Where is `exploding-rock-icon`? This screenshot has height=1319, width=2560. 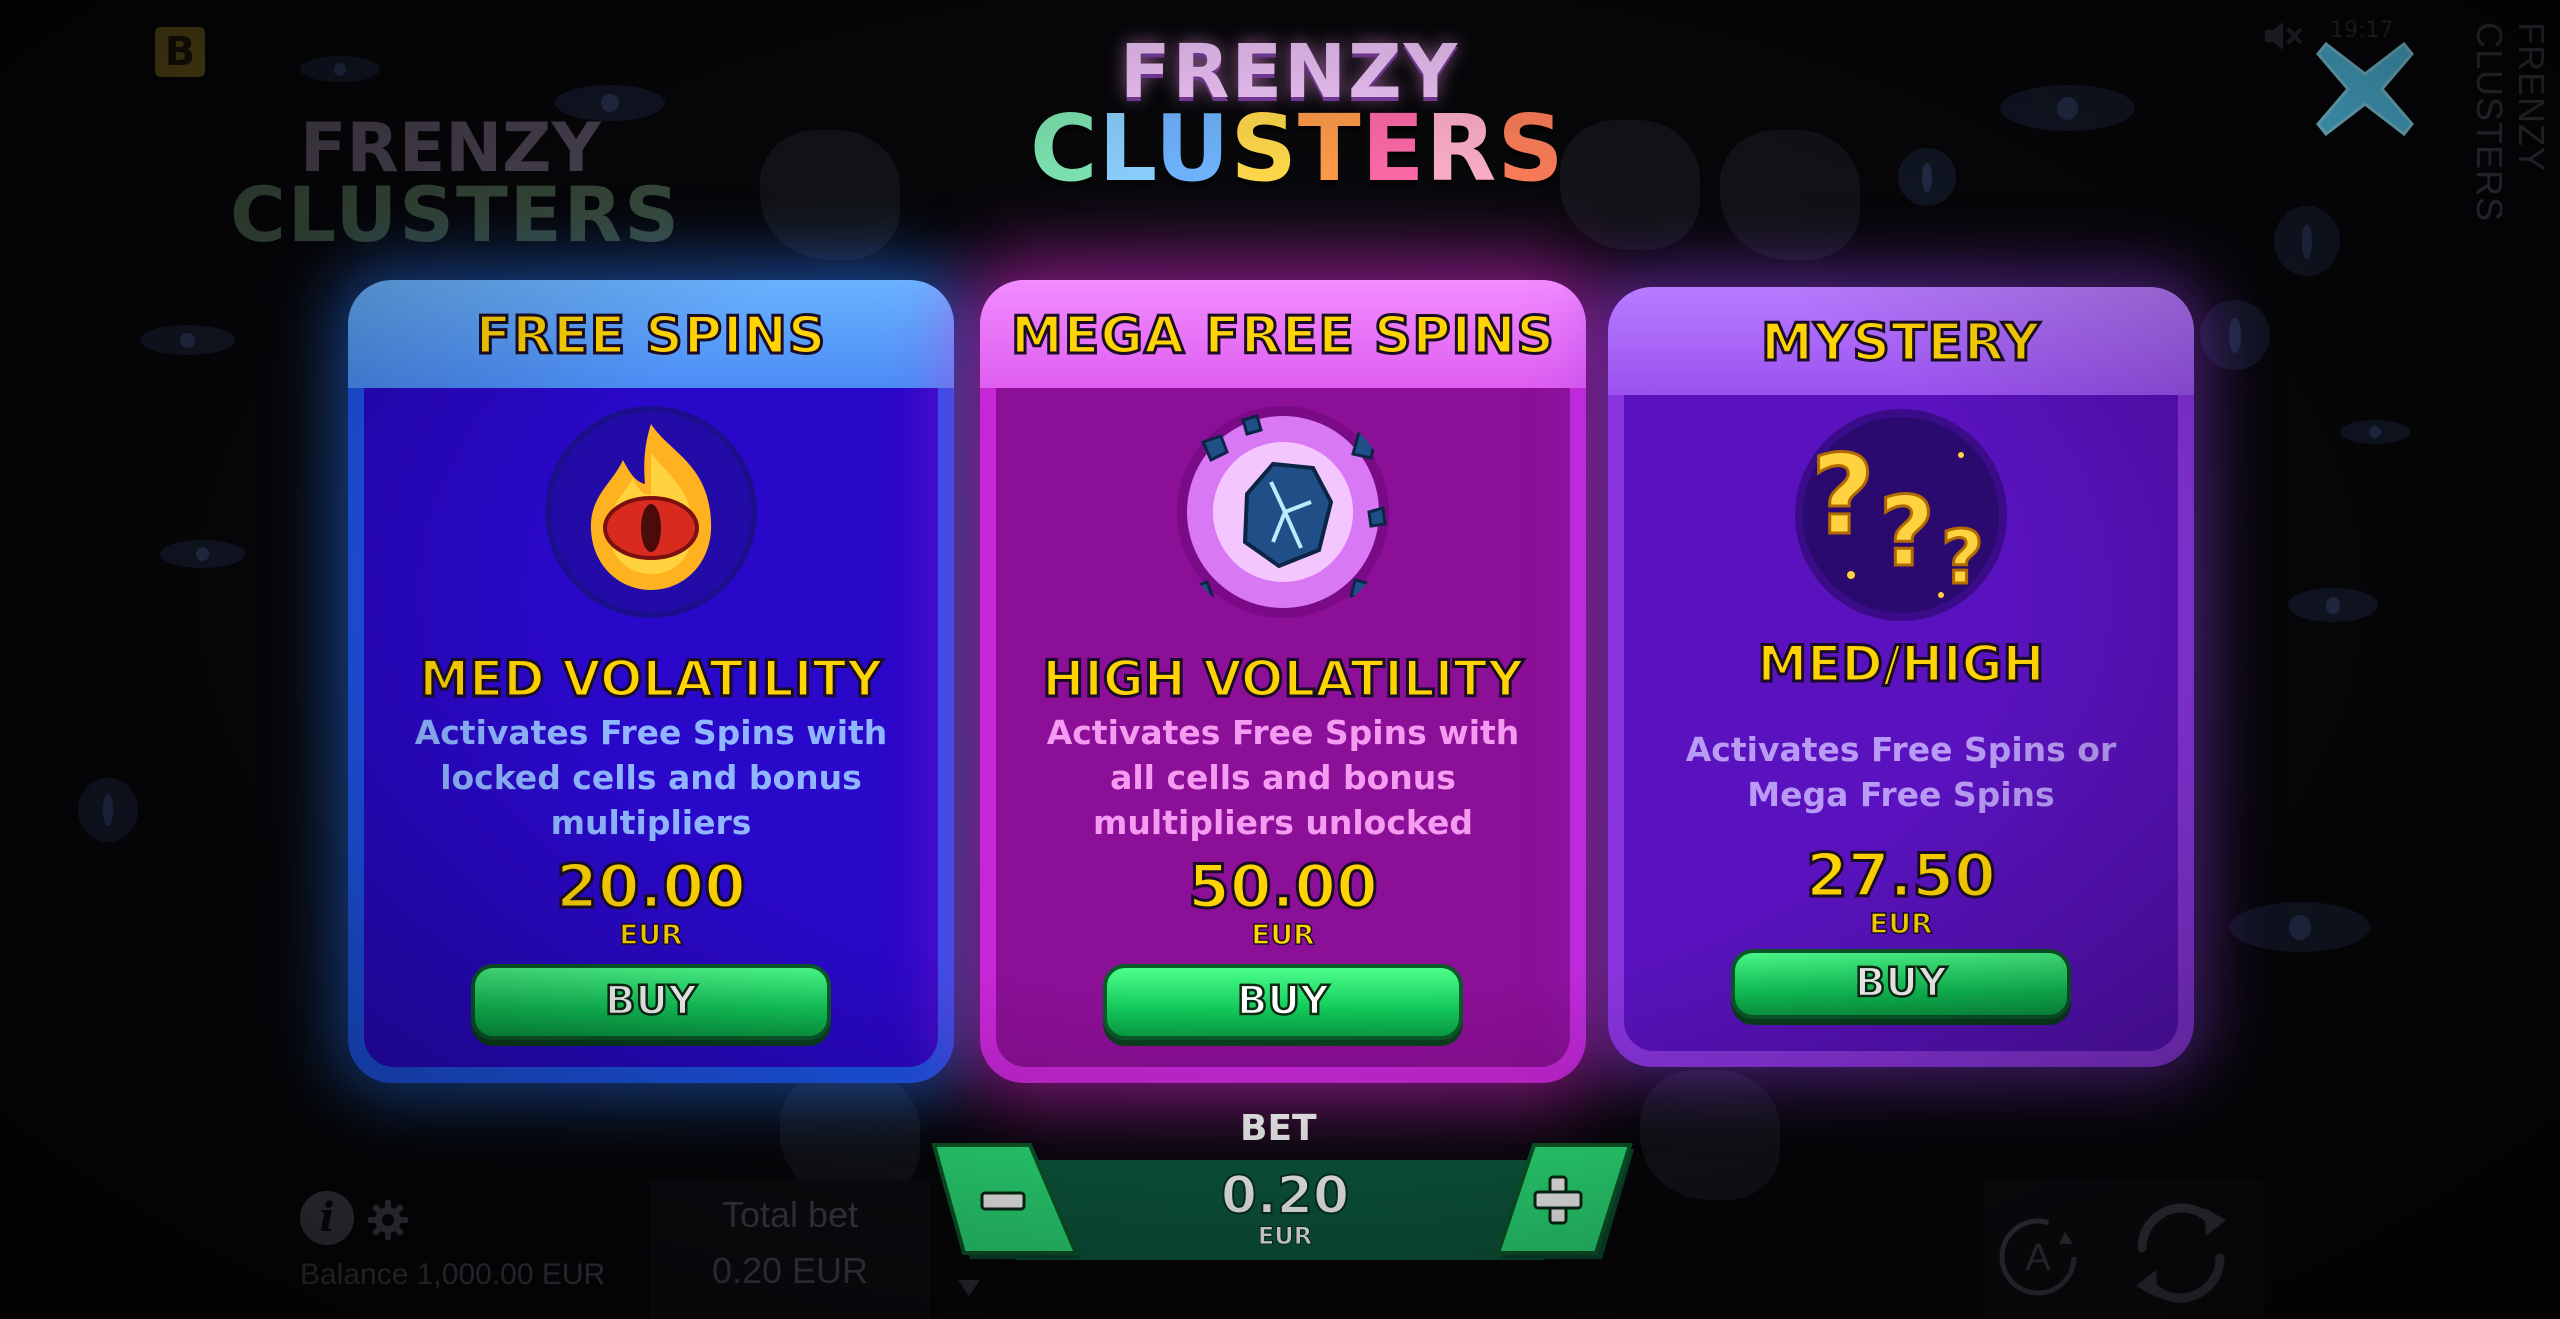
exploding-rock-icon is located at coordinates (1283, 512).